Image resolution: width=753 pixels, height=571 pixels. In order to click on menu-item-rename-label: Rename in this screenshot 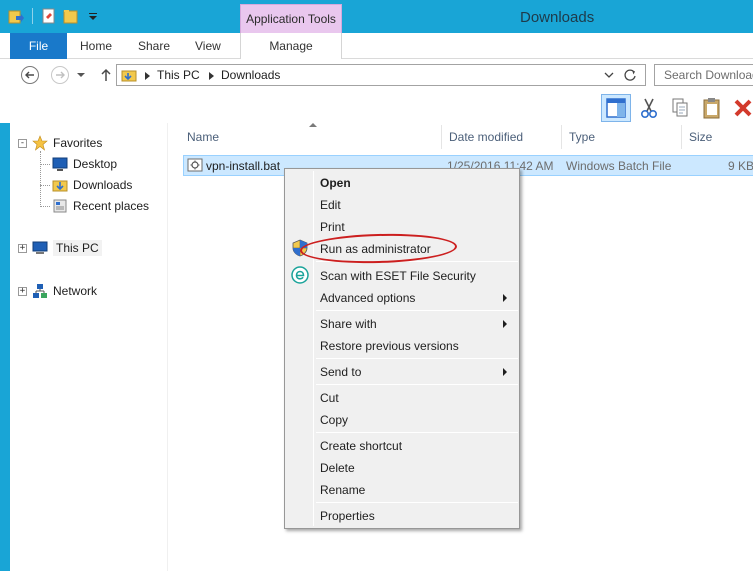, I will do `click(343, 490)`.